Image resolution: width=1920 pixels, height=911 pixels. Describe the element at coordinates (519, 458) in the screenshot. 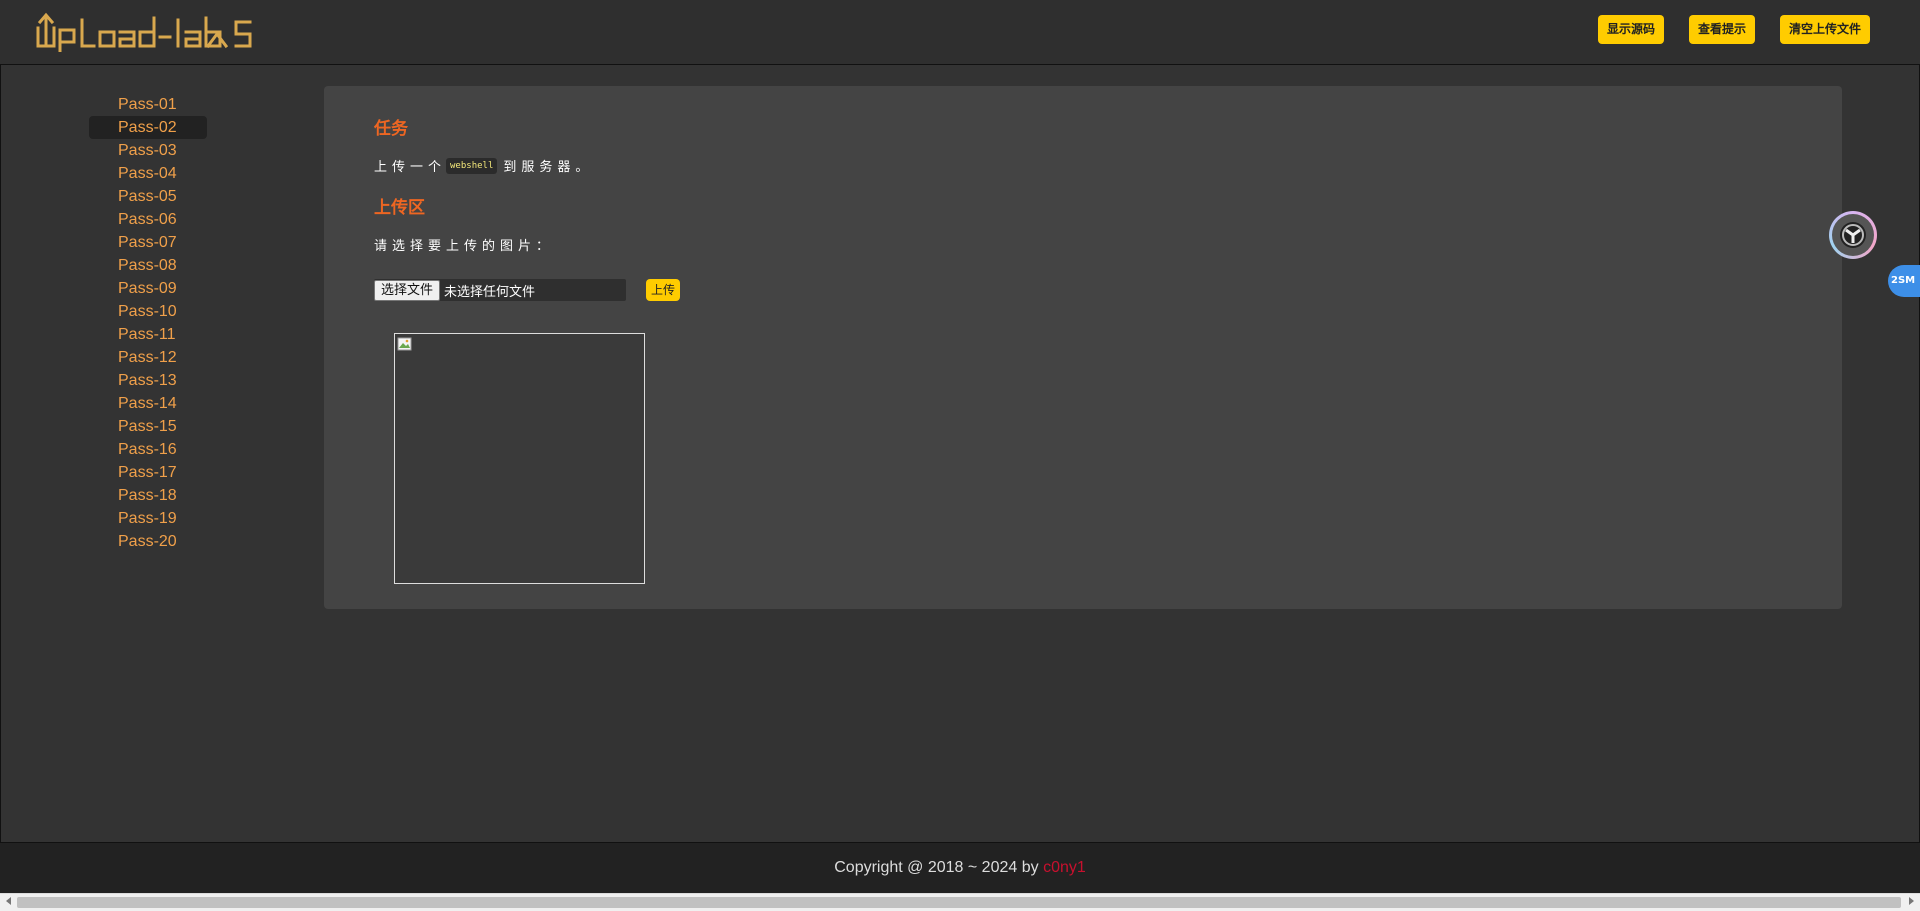

I see `upload-preview-image` at that location.